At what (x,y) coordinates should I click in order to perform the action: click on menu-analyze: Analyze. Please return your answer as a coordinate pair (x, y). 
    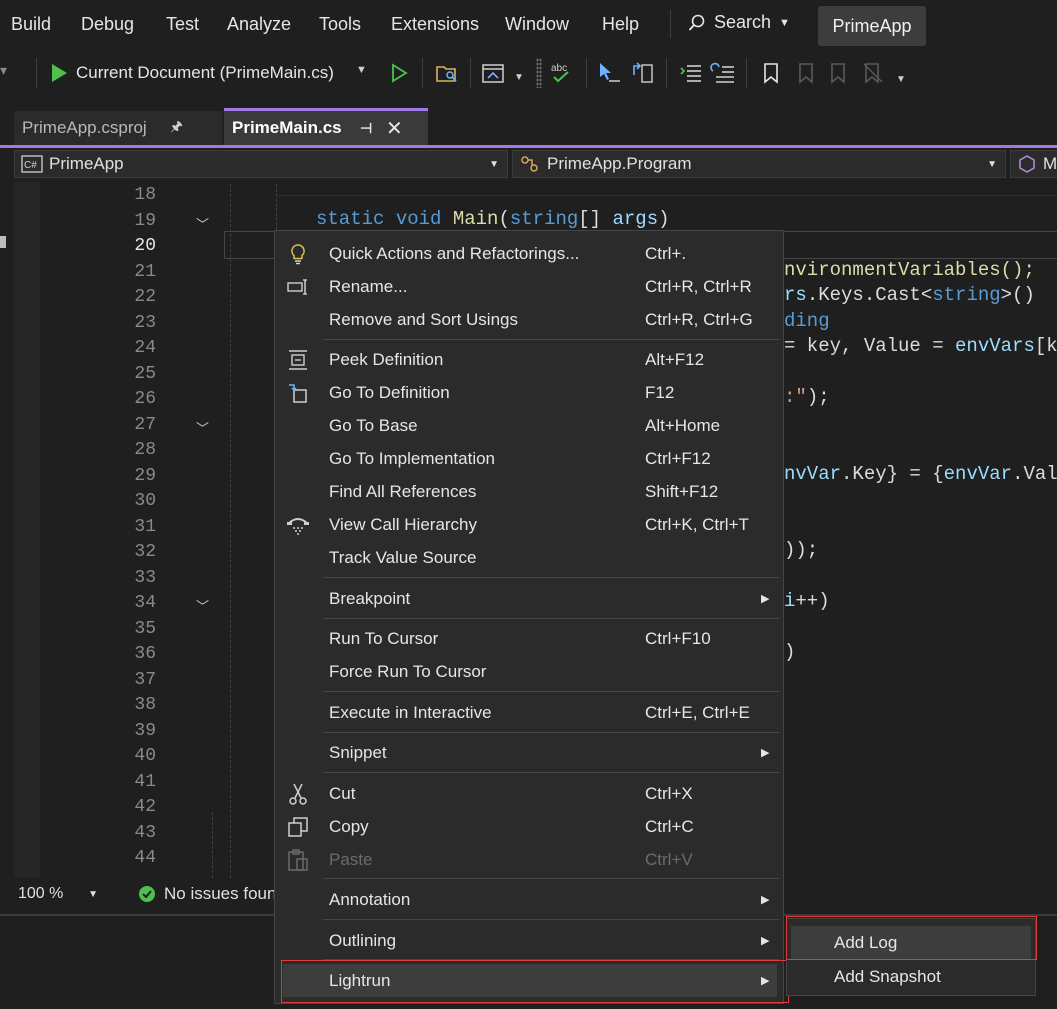
    Looking at the image, I should click on (259, 24).